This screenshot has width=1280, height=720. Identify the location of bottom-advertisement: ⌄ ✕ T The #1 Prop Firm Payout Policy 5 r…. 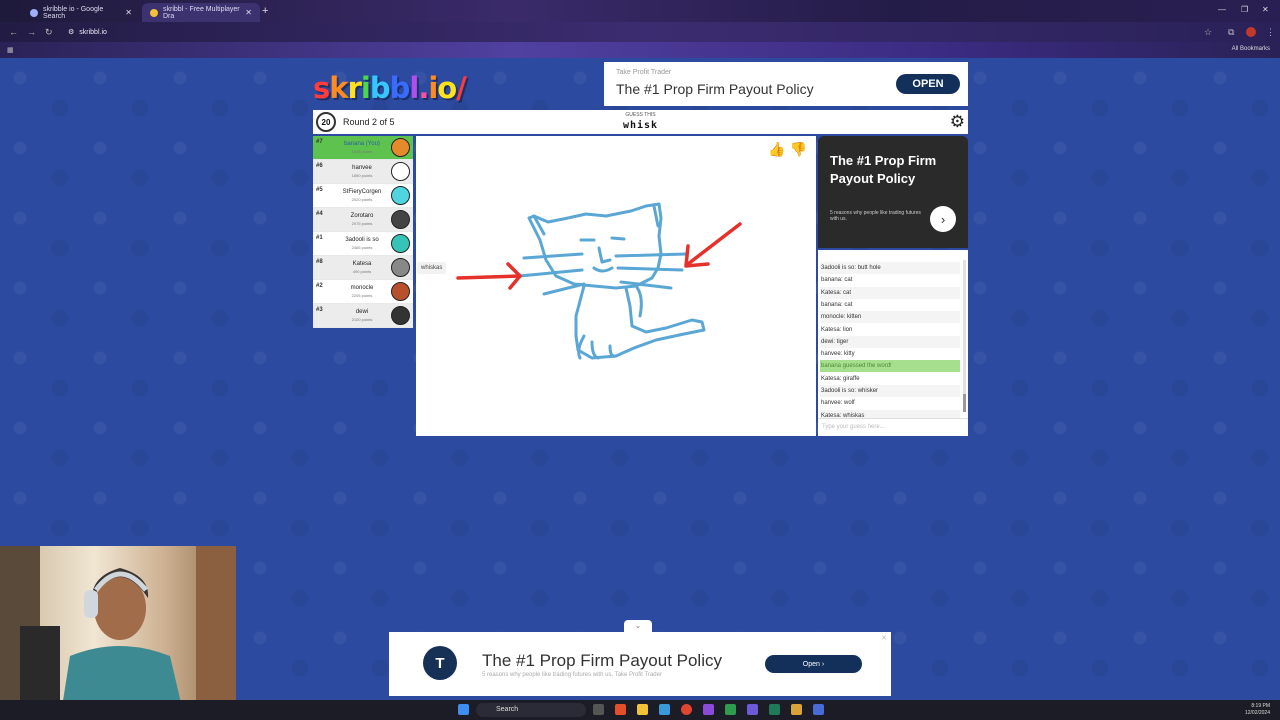
(640, 658).